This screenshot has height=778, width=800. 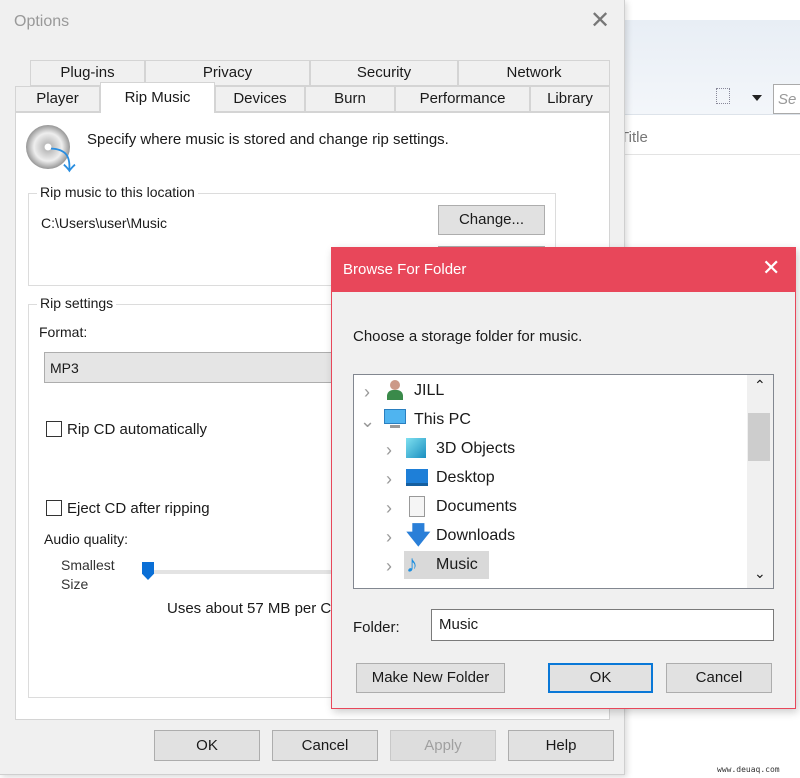 What do you see at coordinates (465, 477) in the screenshot?
I see `tree-item-desktop: Desktop` at bounding box center [465, 477].